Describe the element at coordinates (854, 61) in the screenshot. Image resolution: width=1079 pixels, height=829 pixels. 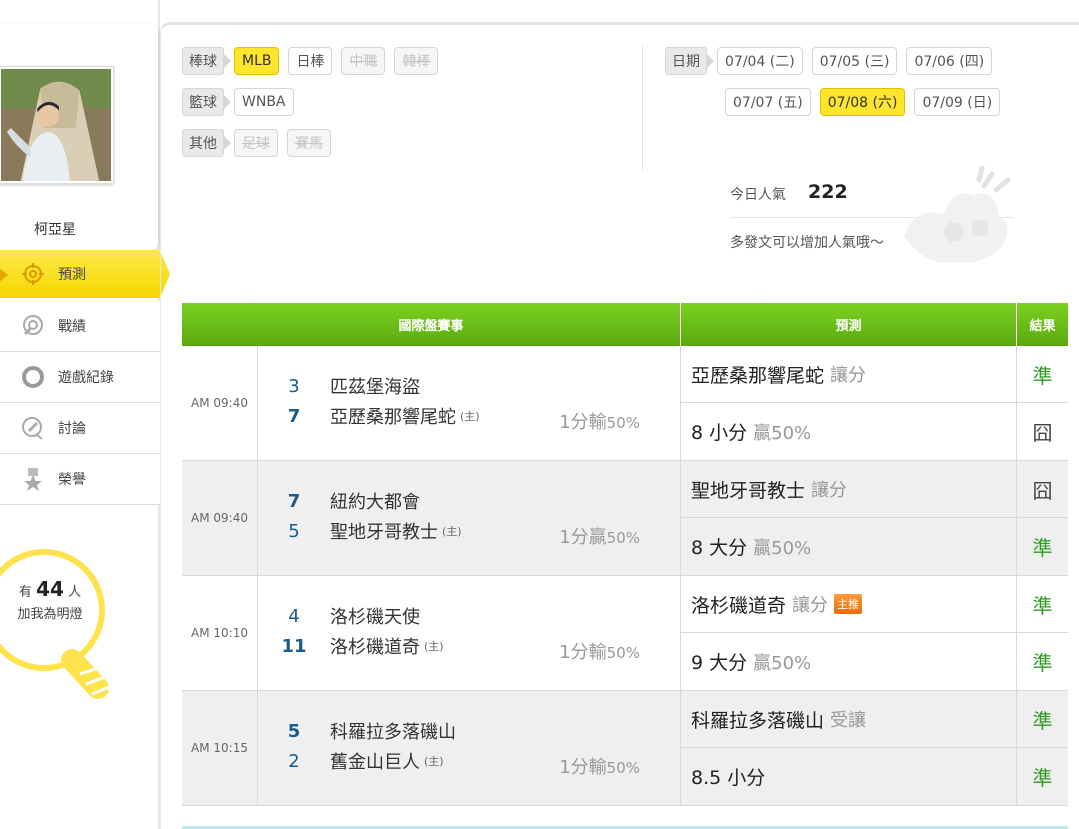
I see `date-chip: 07/05 (三)` at that location.